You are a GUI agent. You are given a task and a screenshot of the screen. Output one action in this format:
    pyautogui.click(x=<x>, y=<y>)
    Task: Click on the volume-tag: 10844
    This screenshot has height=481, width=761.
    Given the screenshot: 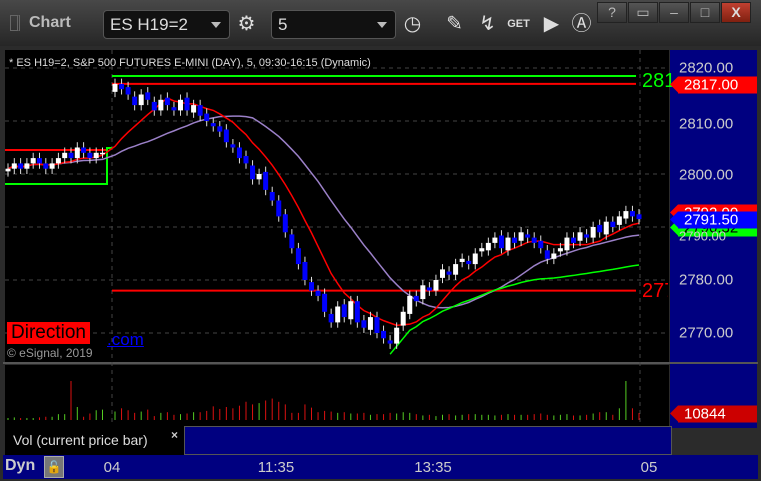 What is the action you would take?
    pyautogui.click(x=713, y=414)
    